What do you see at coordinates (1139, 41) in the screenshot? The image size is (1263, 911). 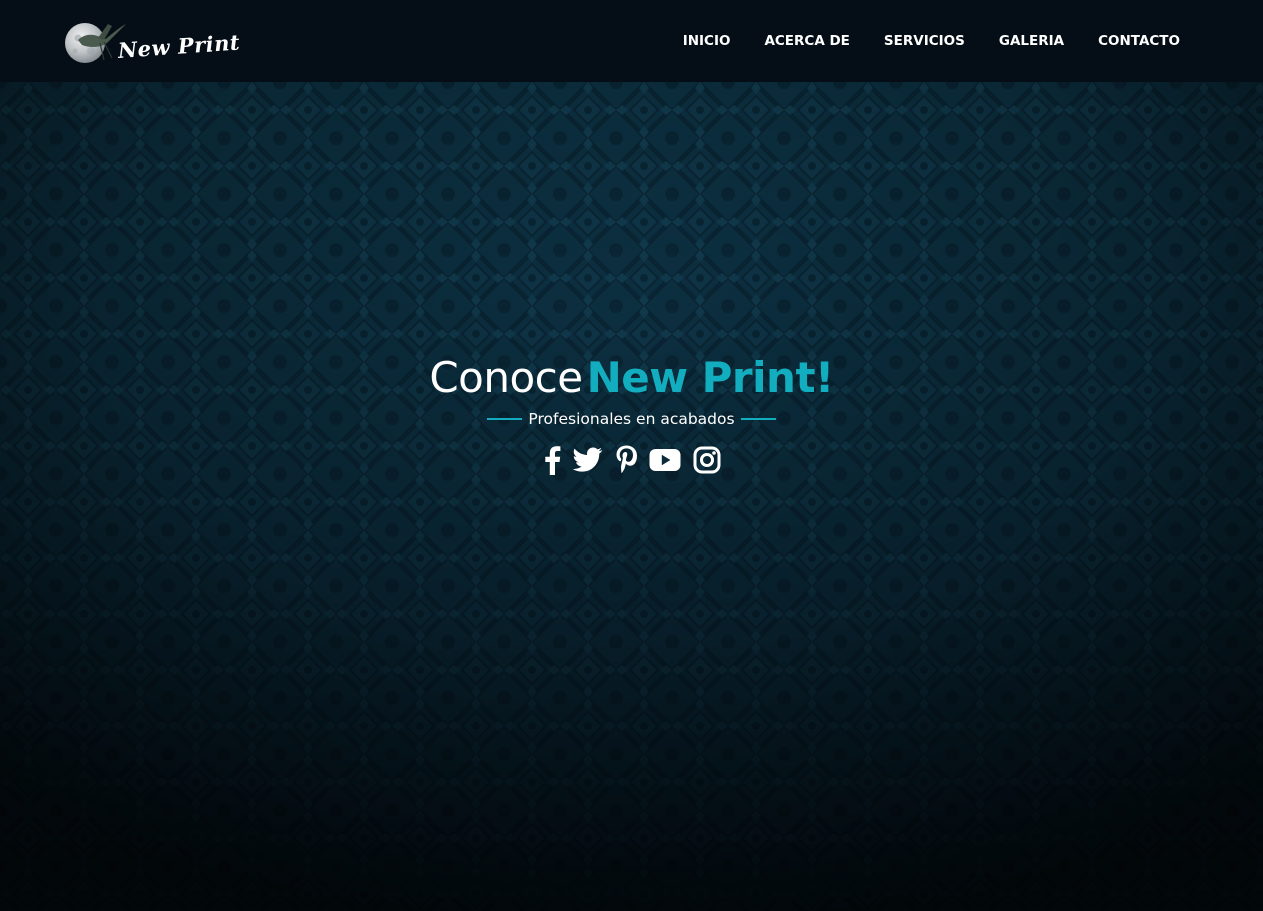 I see `nav-item-contacto: CONTACTO` at bounding box center [1139, 41].